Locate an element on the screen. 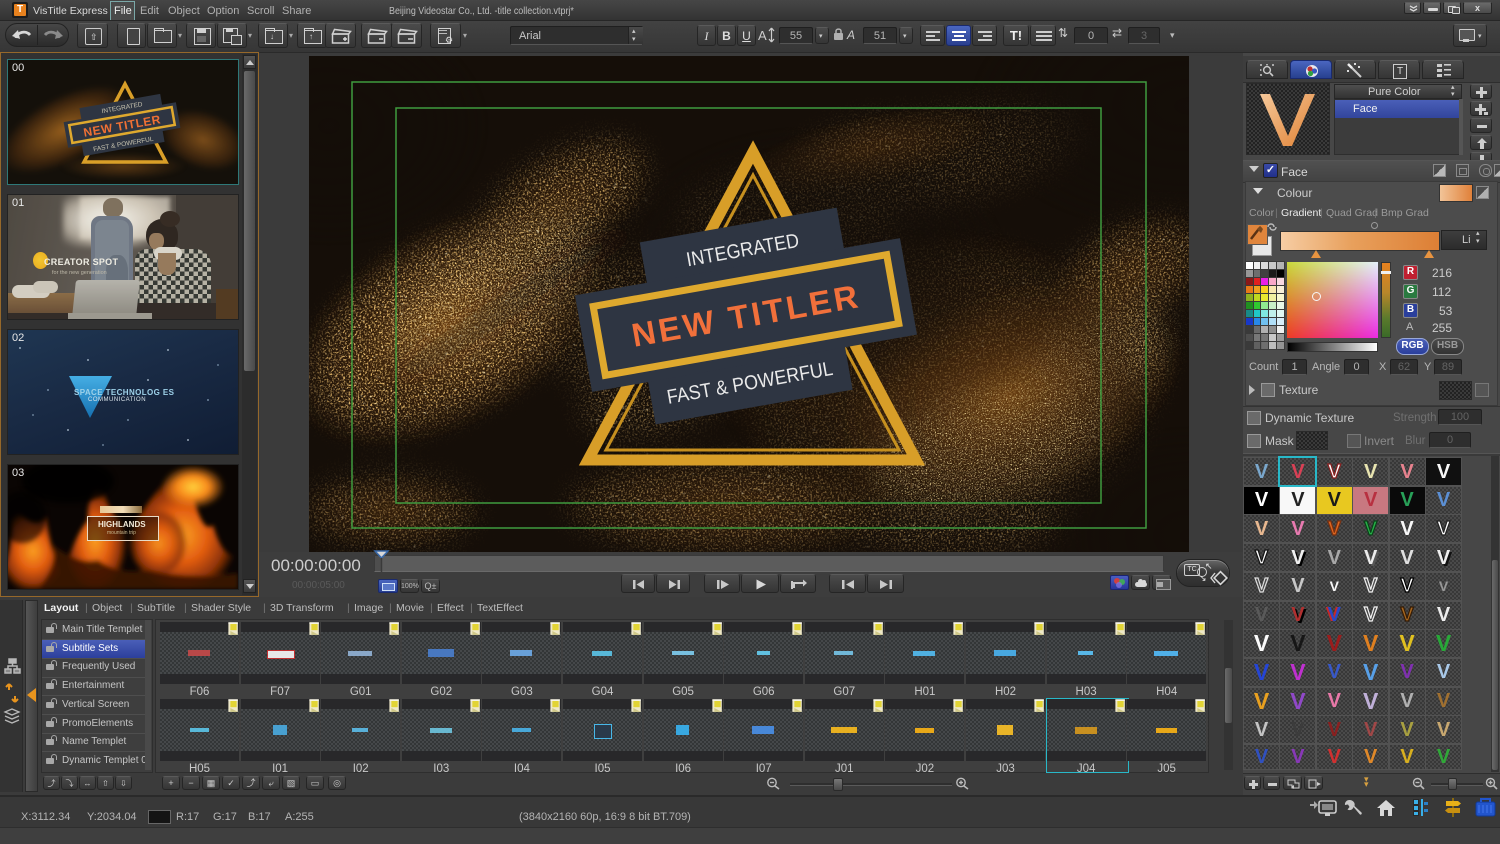 The height and width of the screenshot is (844, 1500). svg-text: A is located at coordinates (762, 35).